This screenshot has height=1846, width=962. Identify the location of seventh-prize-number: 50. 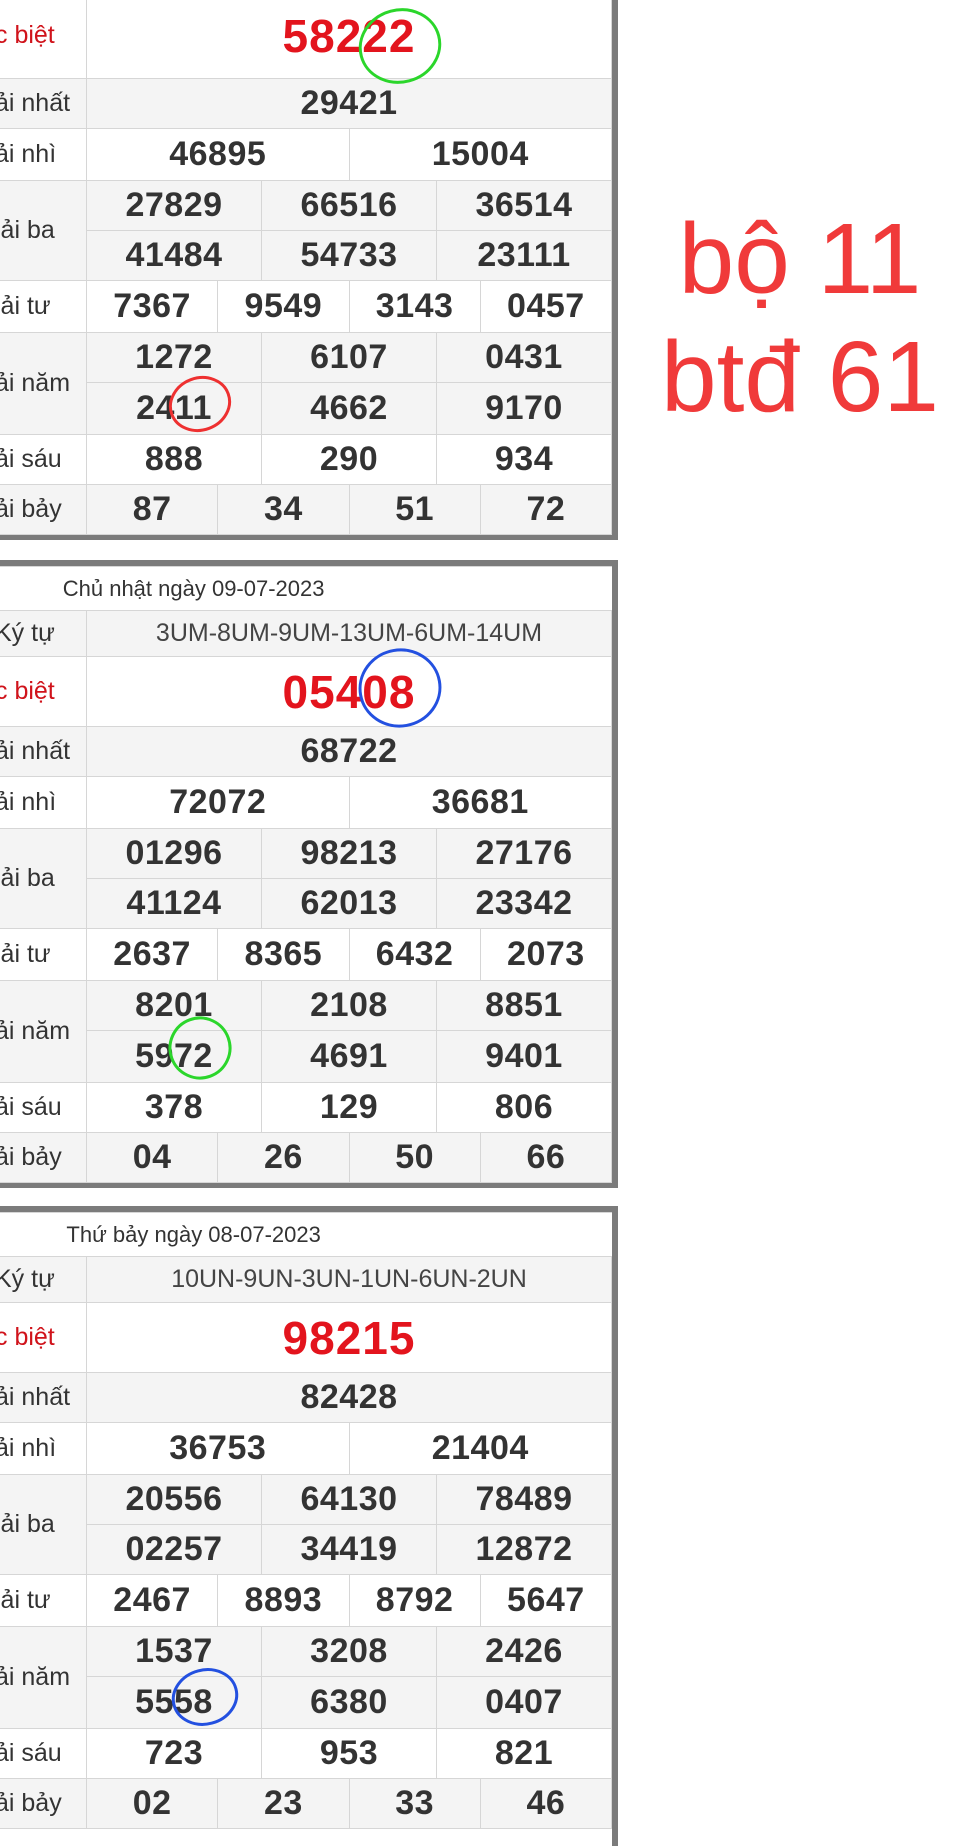
(414, 1157).